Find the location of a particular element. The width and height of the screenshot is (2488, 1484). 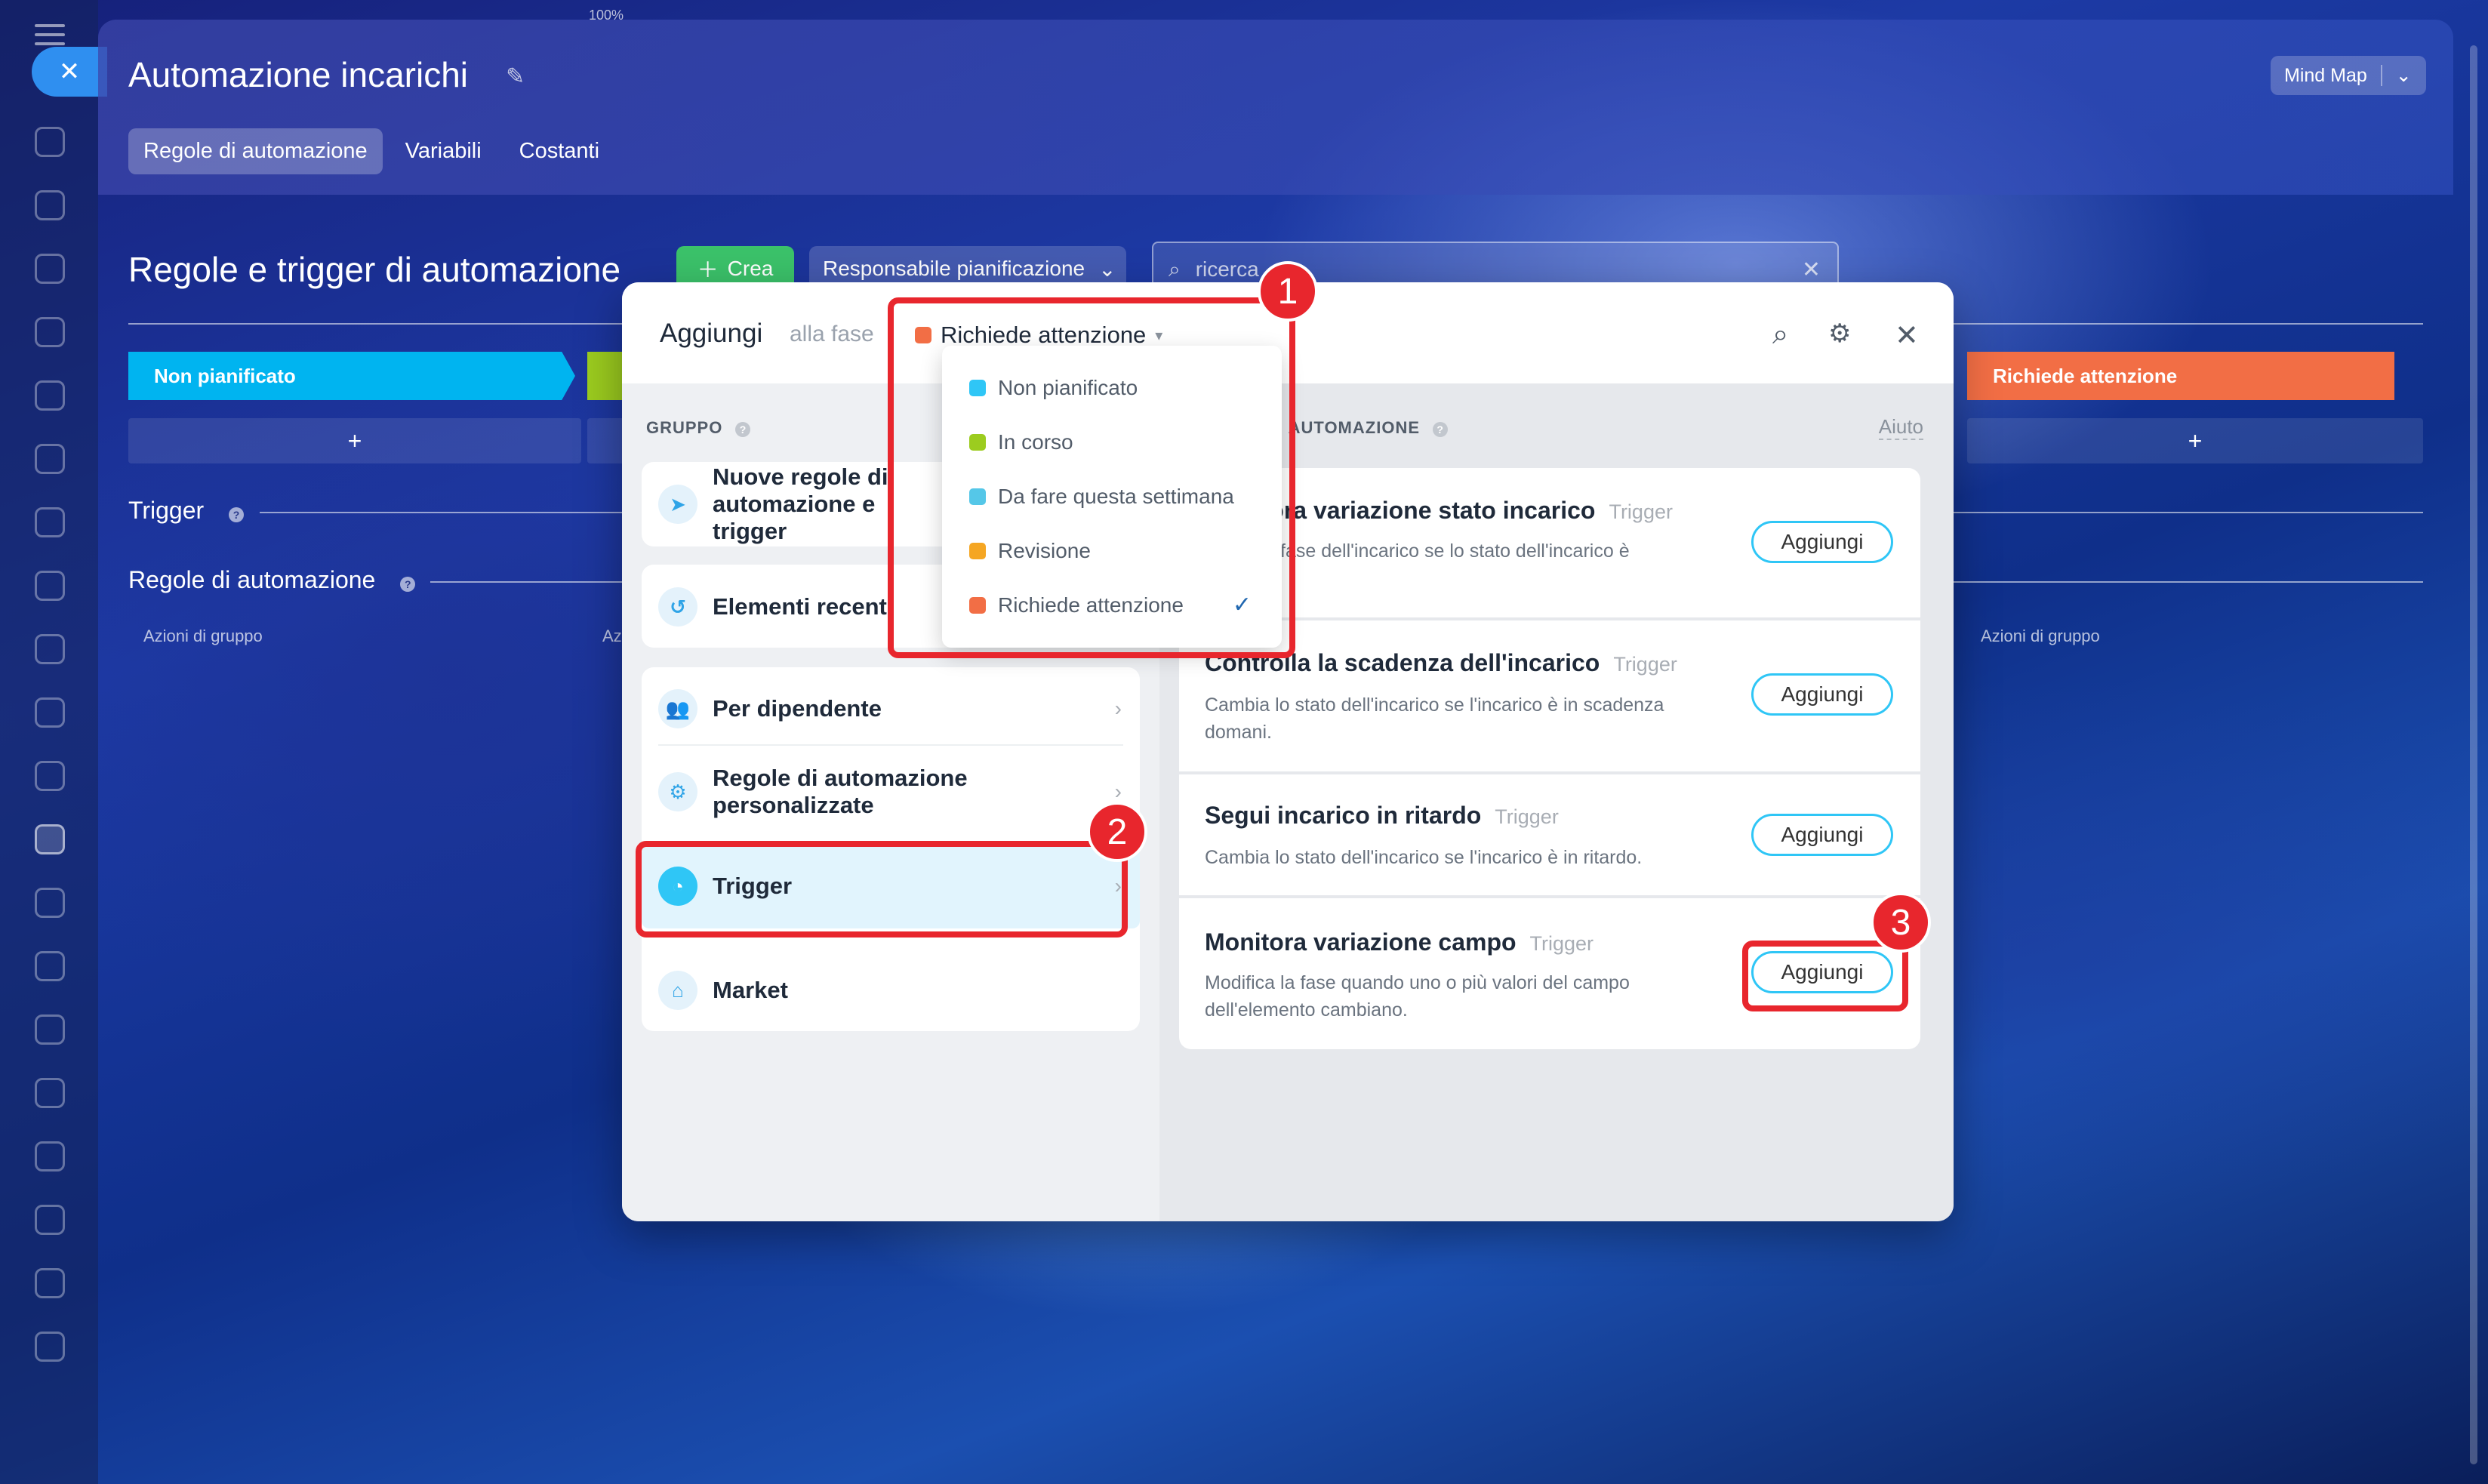

pin-icon: ✎ is located at coordinates (515, 76).